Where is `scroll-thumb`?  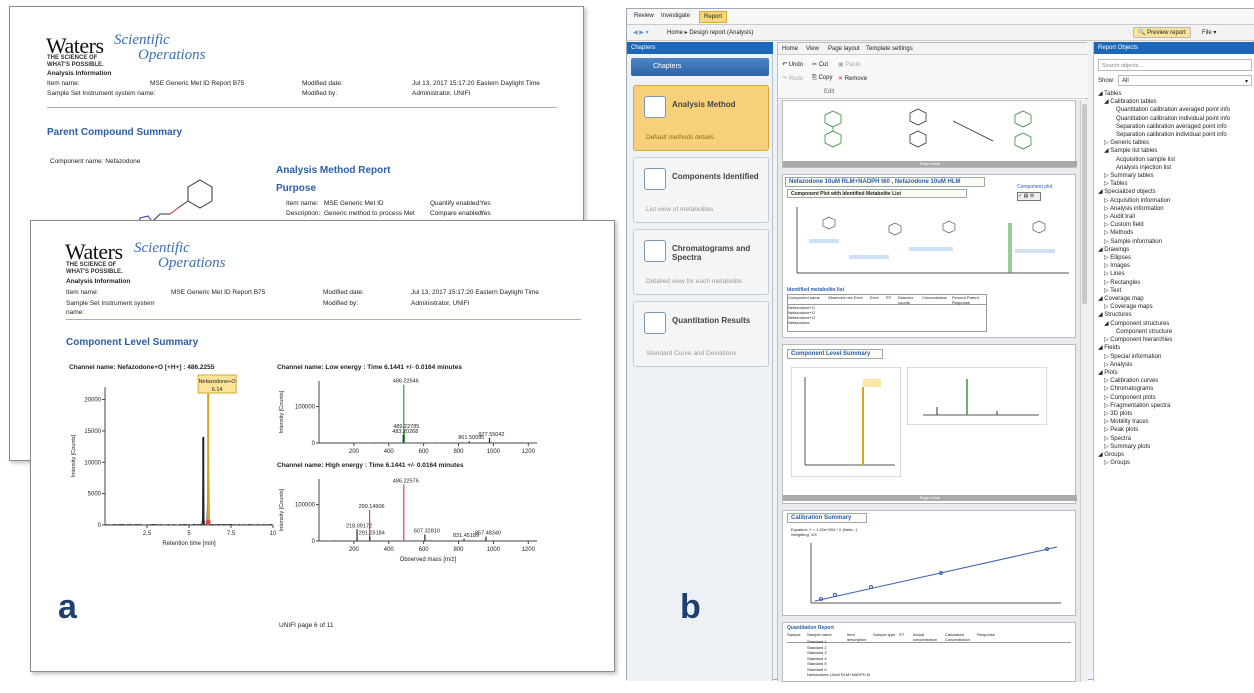 scroll-thumb is located at coordinates (1084, 204).